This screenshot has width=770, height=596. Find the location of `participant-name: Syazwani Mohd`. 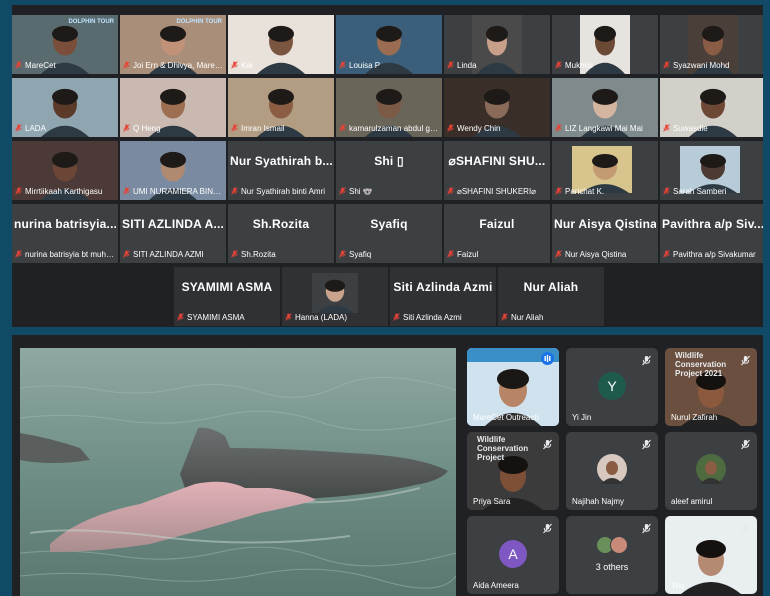

participant-name: Syazwani Mohd is located at coordinates (701, 65).